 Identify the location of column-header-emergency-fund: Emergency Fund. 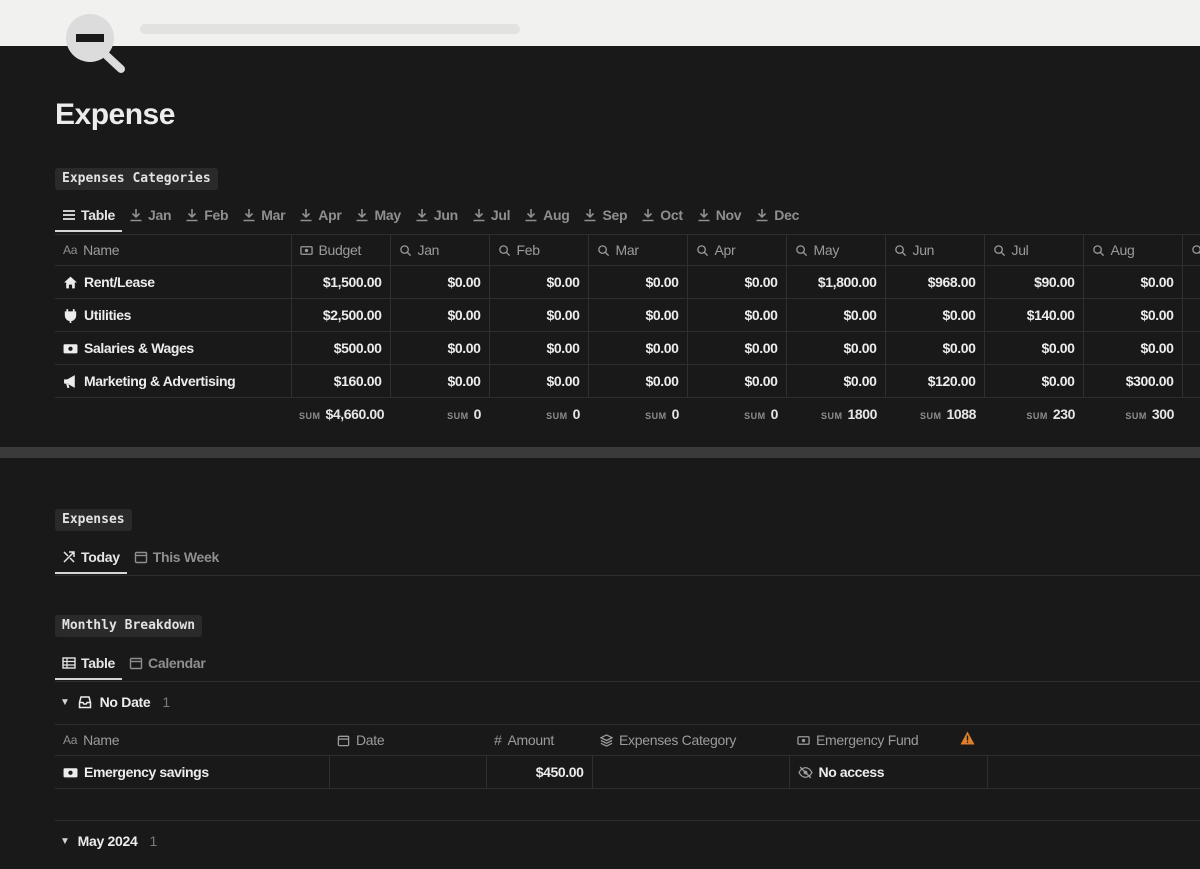
(888, 740).